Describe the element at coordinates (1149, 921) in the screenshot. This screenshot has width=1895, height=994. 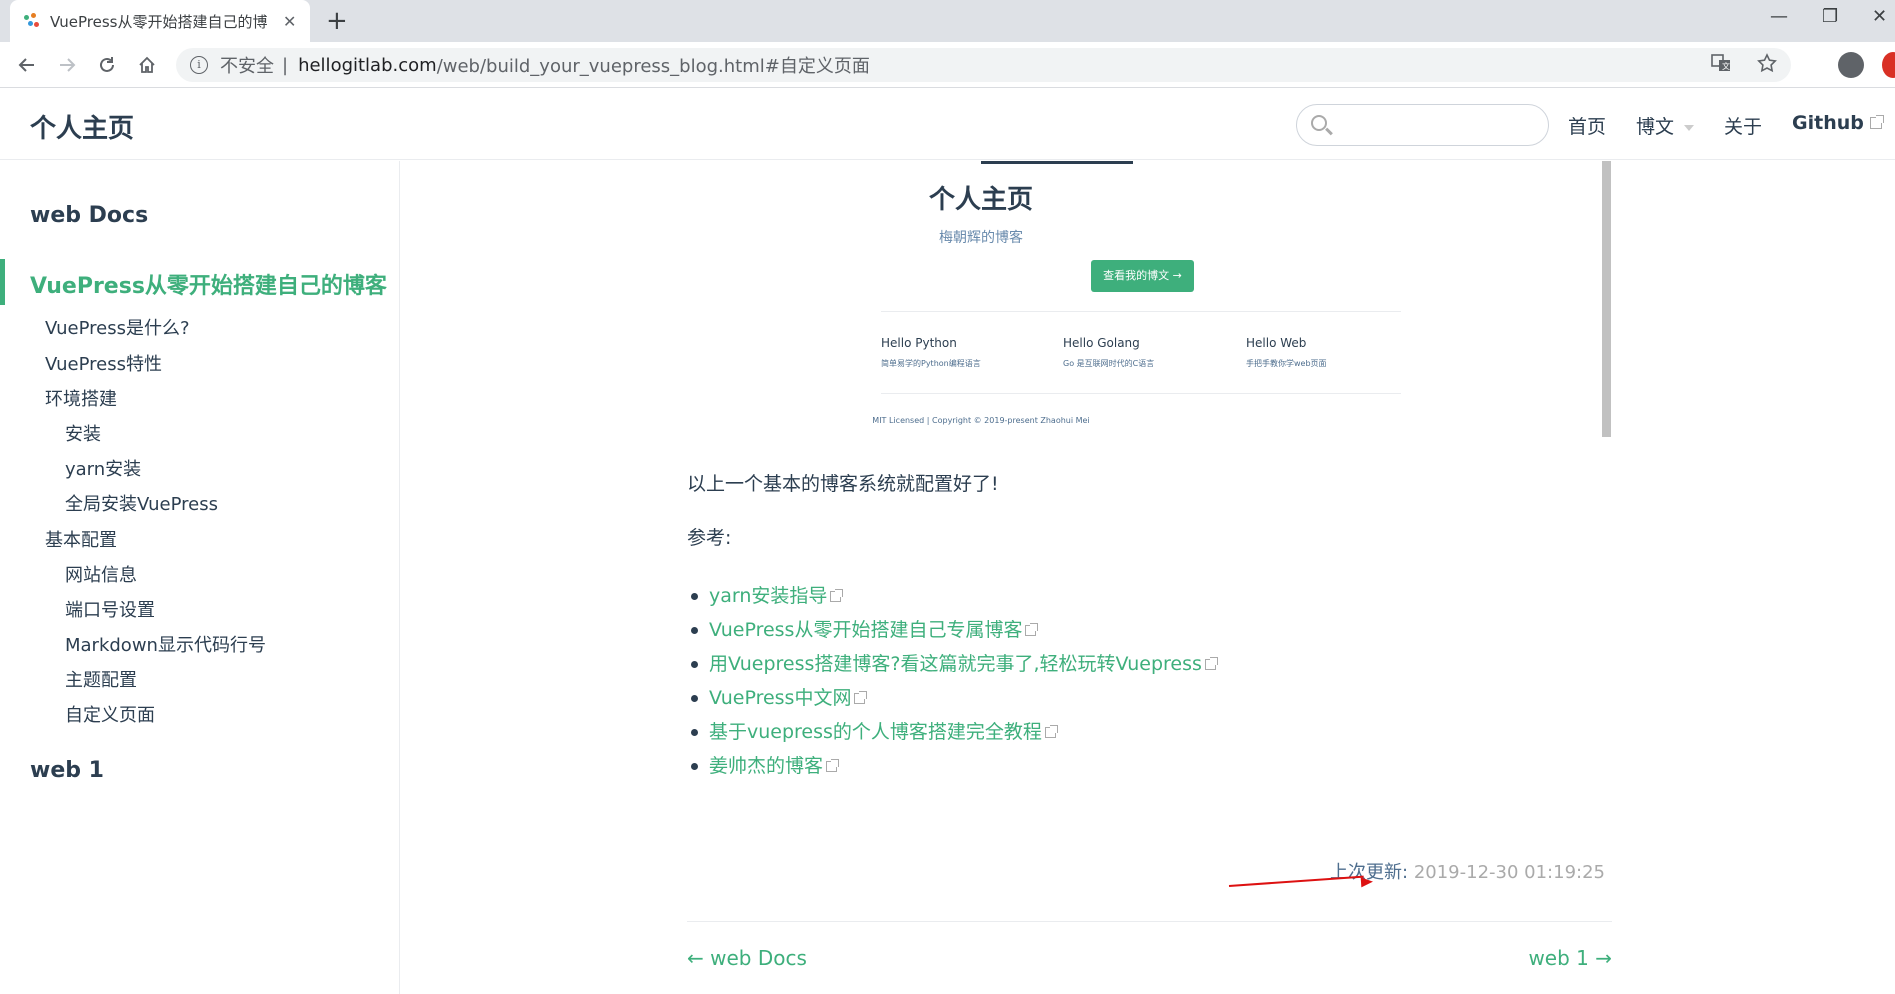
I see `page-nav-divider` at that location.